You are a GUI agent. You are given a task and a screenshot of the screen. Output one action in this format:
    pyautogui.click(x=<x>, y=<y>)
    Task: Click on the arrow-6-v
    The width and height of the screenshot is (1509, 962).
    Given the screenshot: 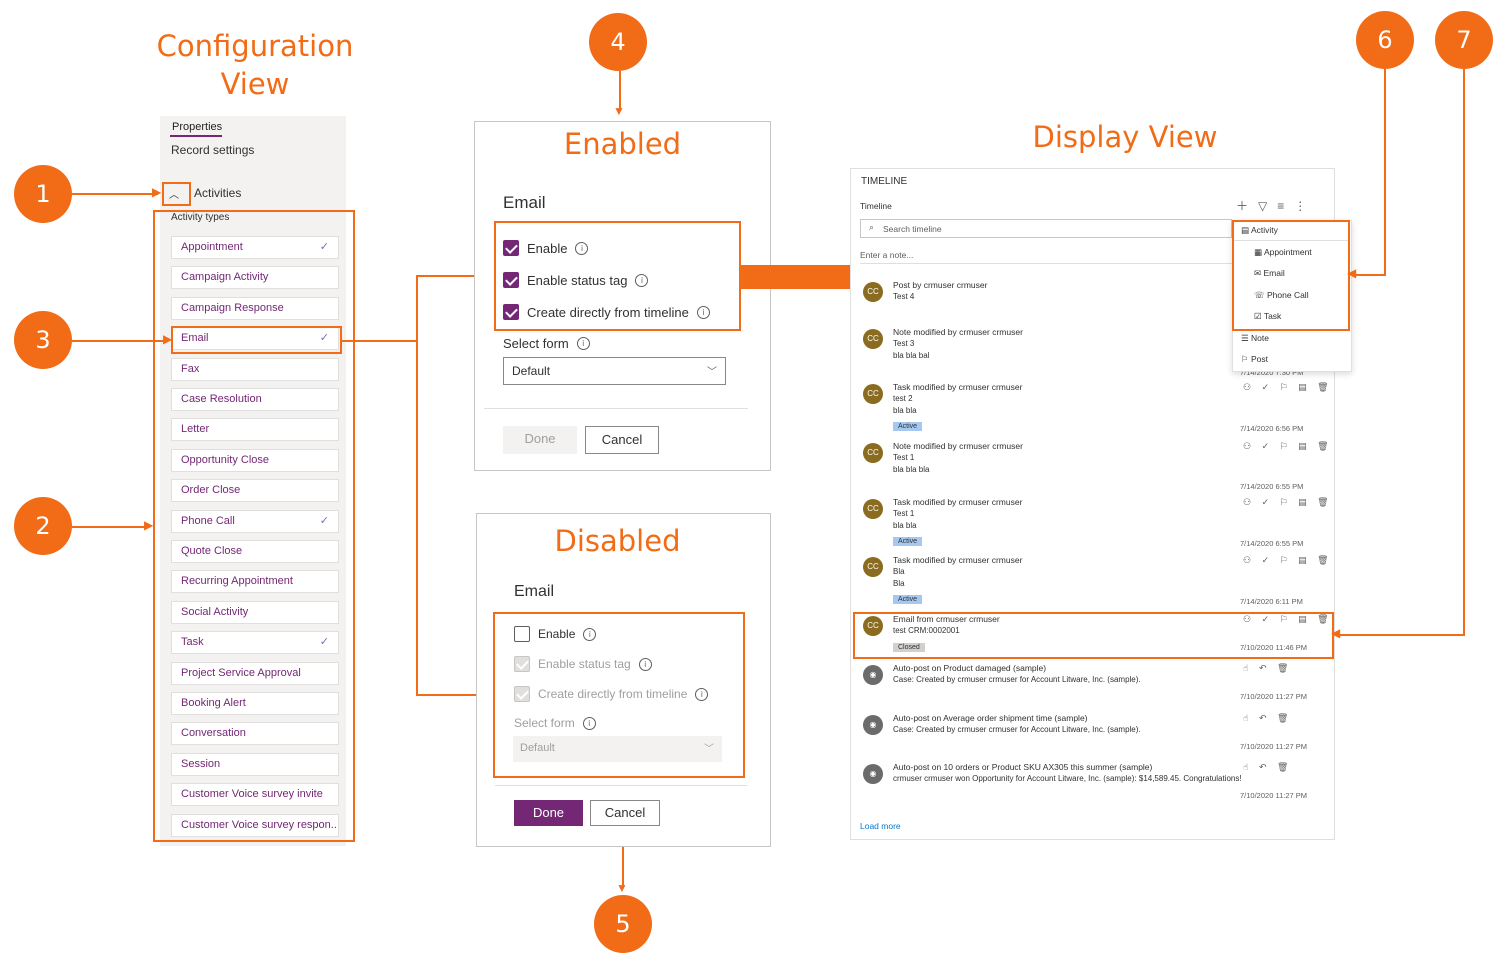 What is the action you would take?
    pyautogui.click(x=1385, y=172)
    